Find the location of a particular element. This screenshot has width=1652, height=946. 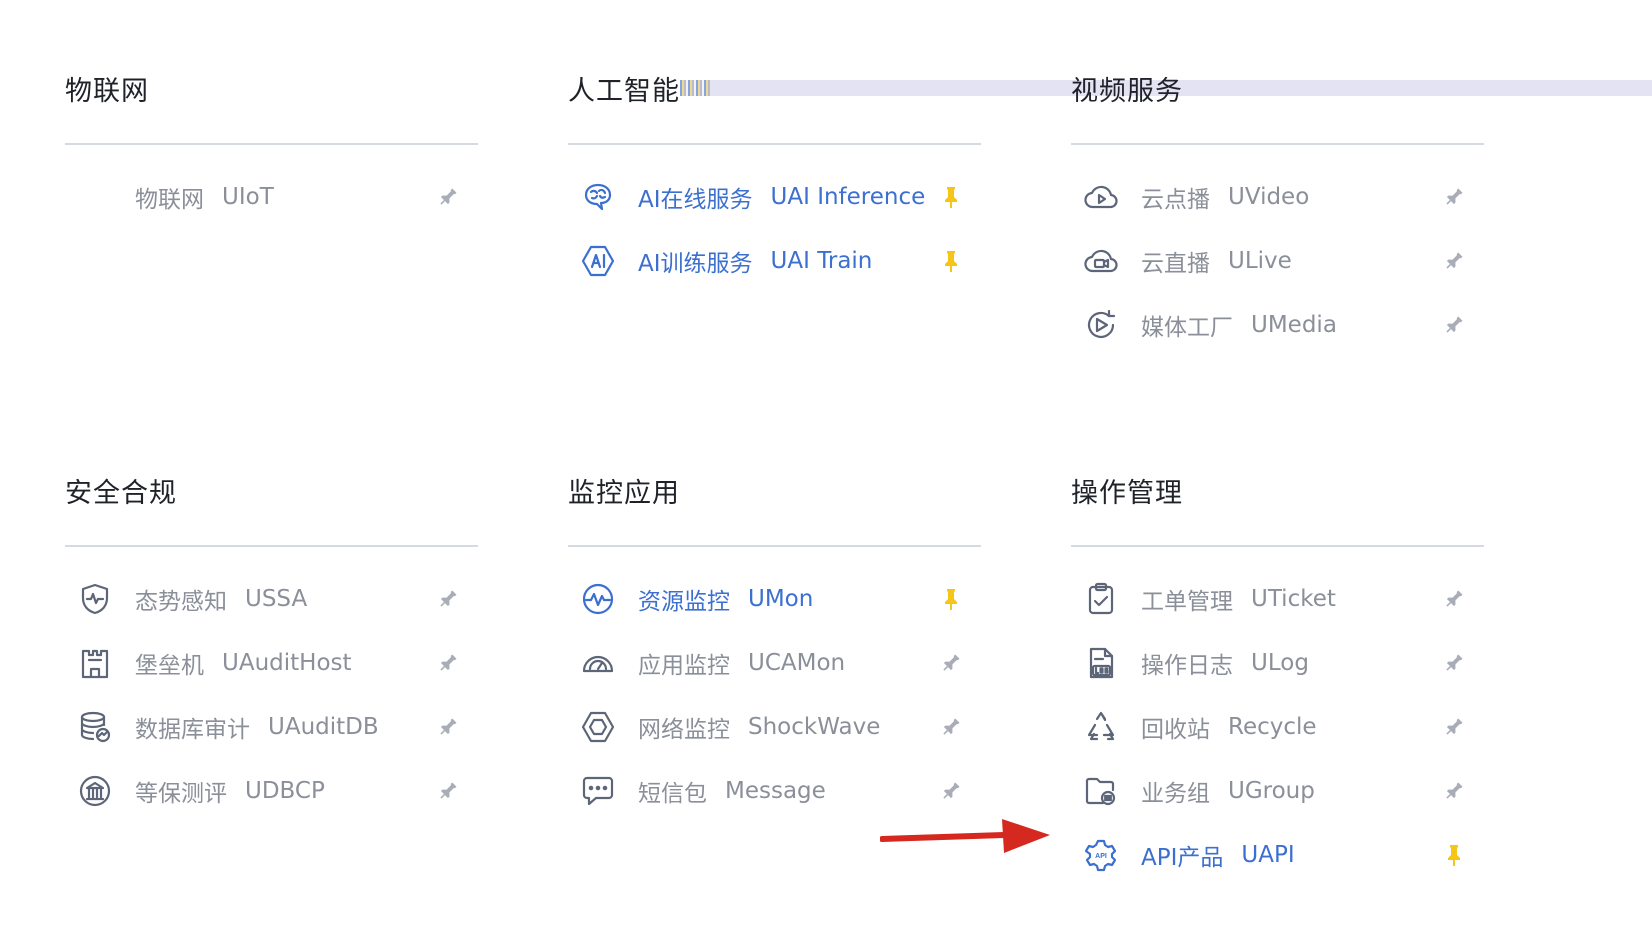

product-code: UAI Inference is located at coordinates (848, 197).